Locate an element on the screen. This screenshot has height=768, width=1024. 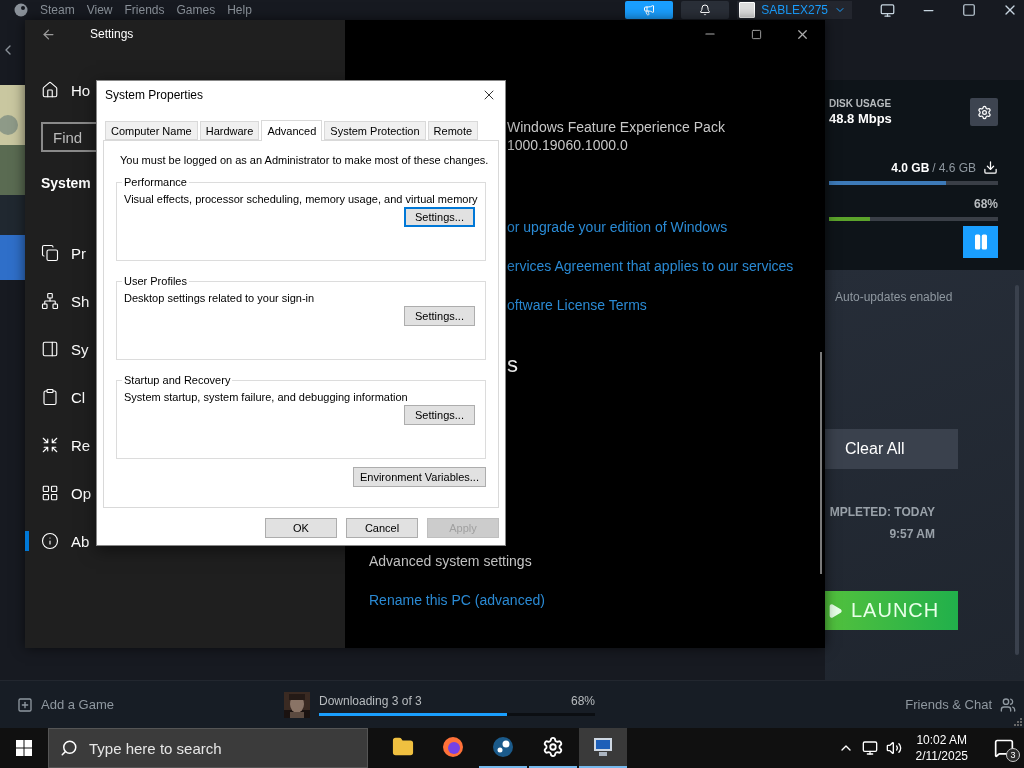
info-value: 1000.19060.1000.0 is located at coordinates (567, 145).